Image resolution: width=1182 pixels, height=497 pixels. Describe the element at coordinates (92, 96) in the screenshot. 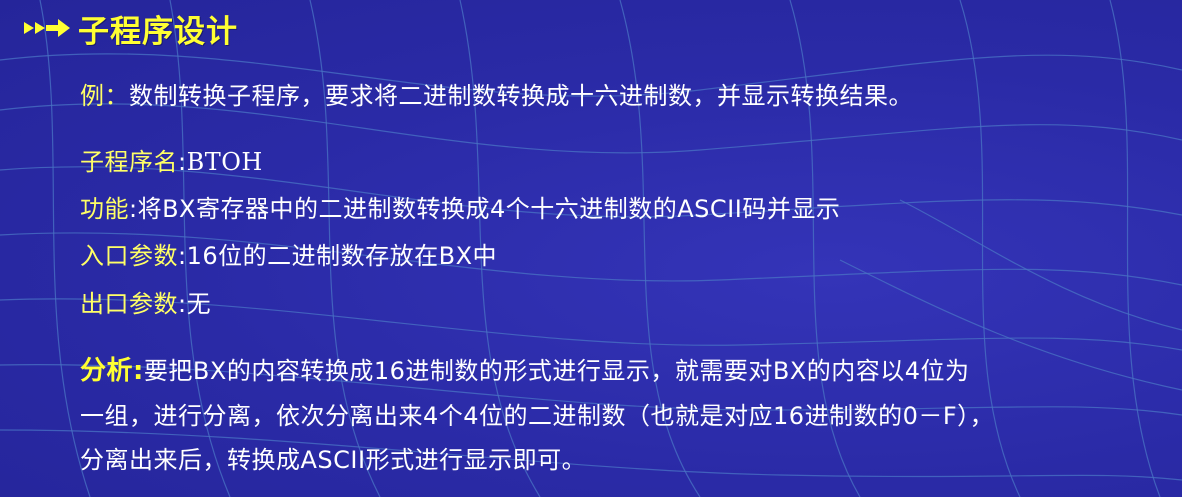

I see `example-label: 例` at that location.